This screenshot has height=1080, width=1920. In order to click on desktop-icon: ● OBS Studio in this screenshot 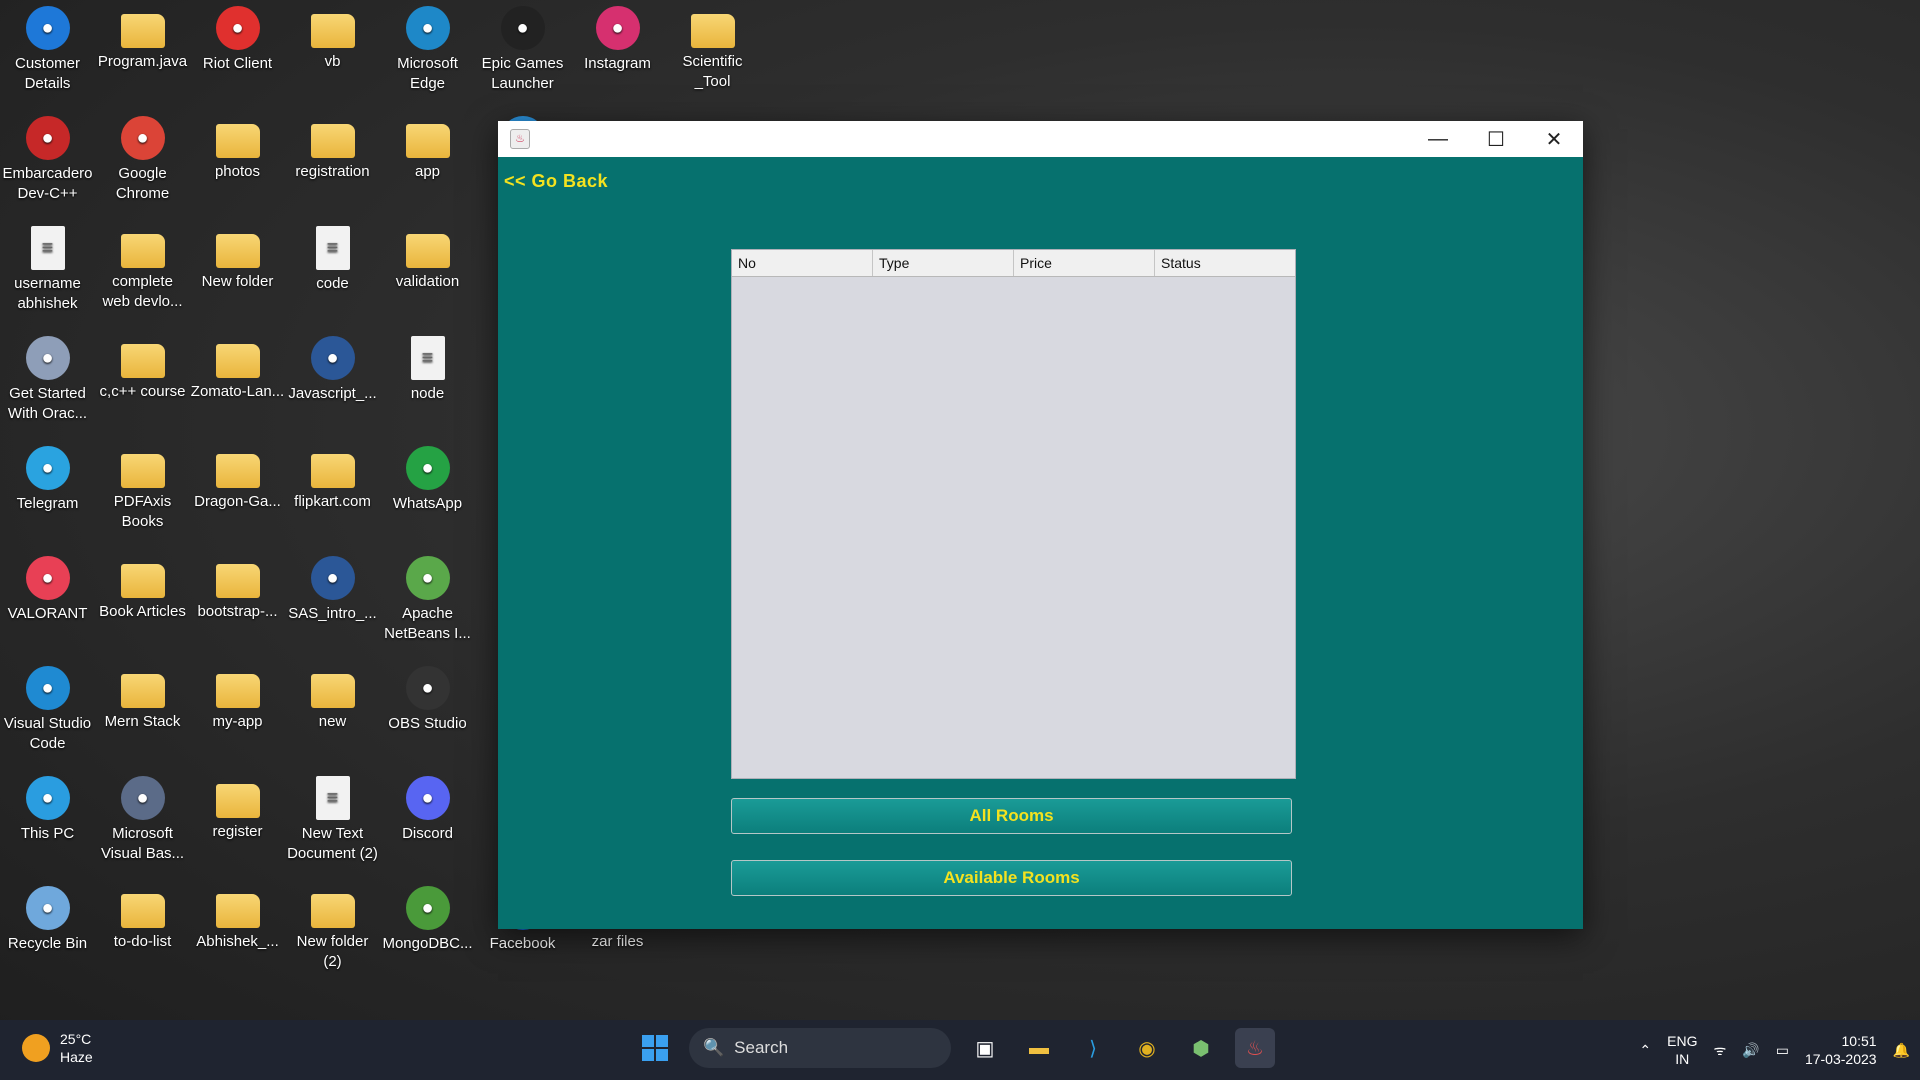, I will do `click(427, 697)`.